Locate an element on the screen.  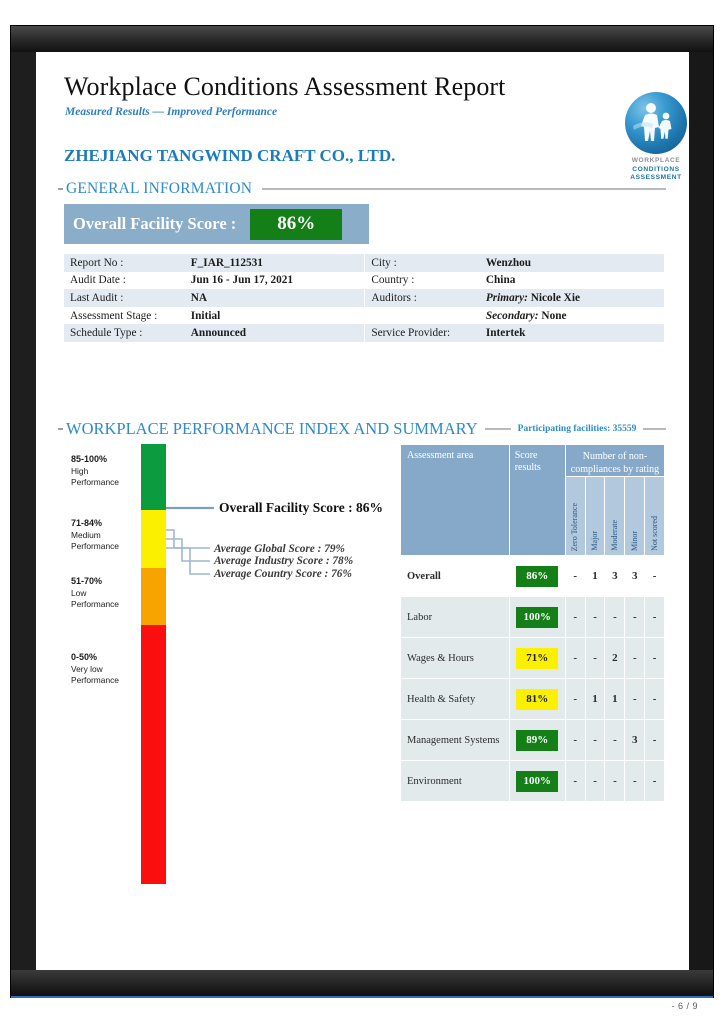
table-row: Health & Safety 81% - 1 1 - - is located at coordinates (532, 699).